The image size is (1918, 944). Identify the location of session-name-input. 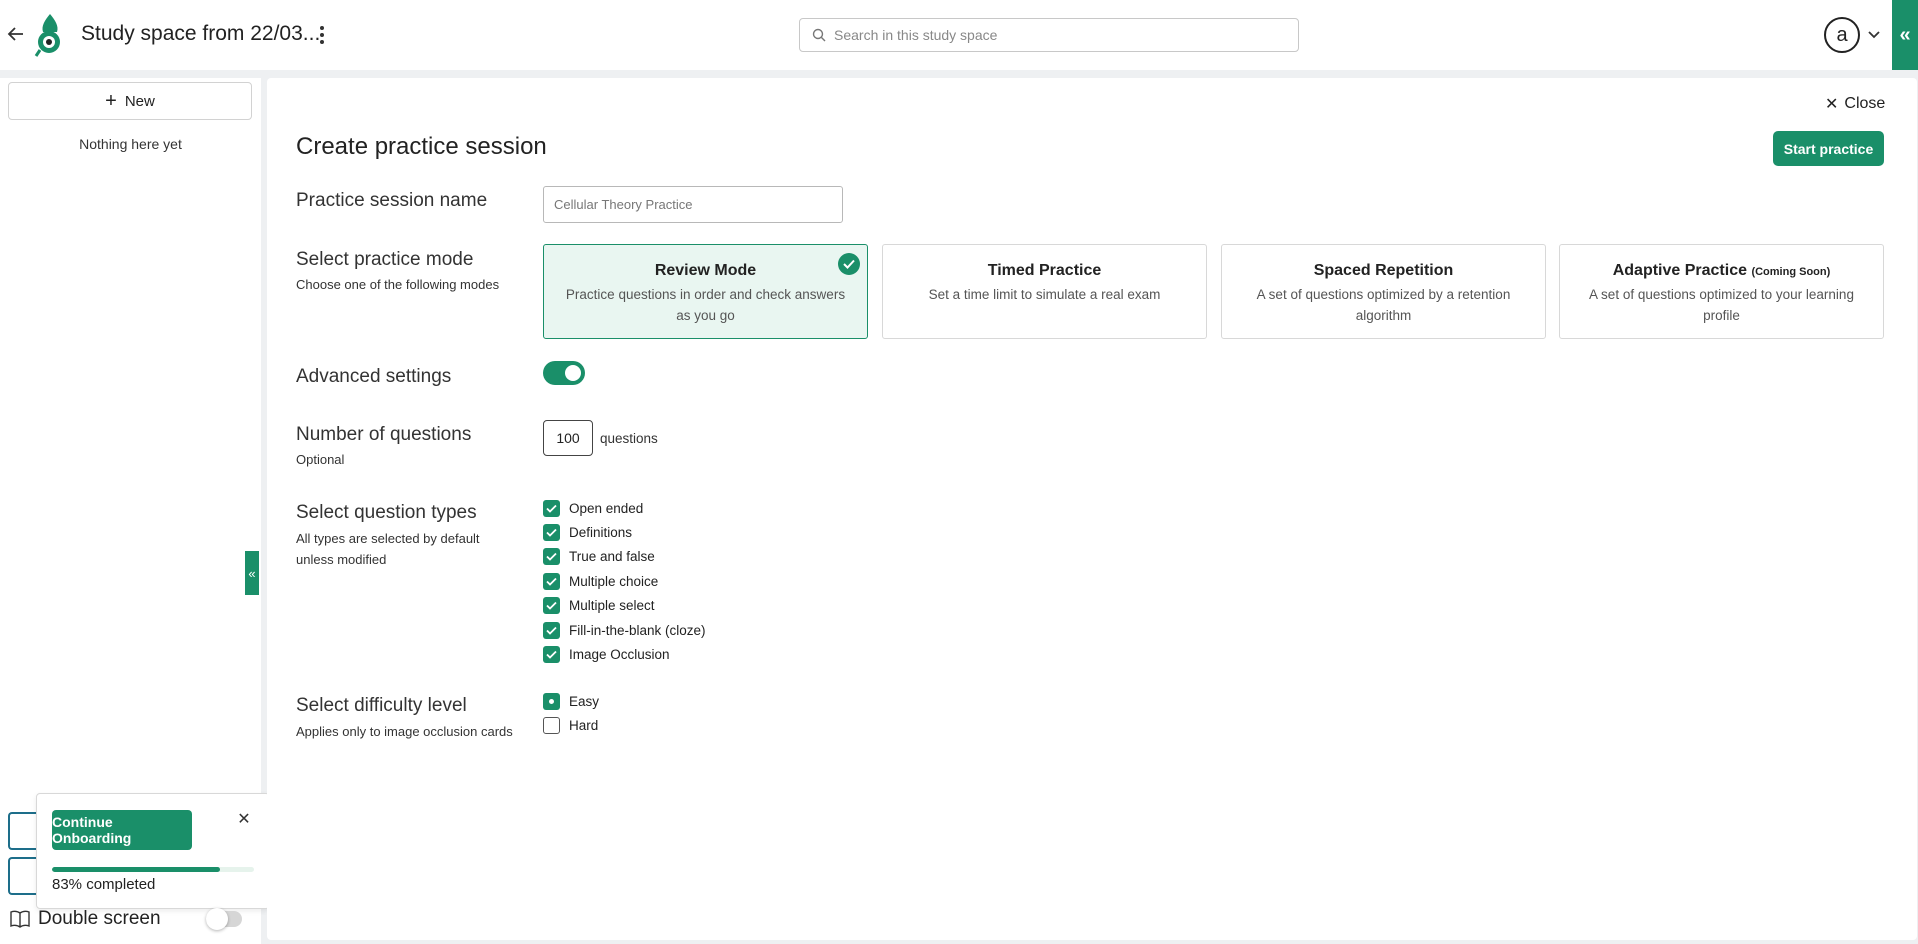
(693, 204).